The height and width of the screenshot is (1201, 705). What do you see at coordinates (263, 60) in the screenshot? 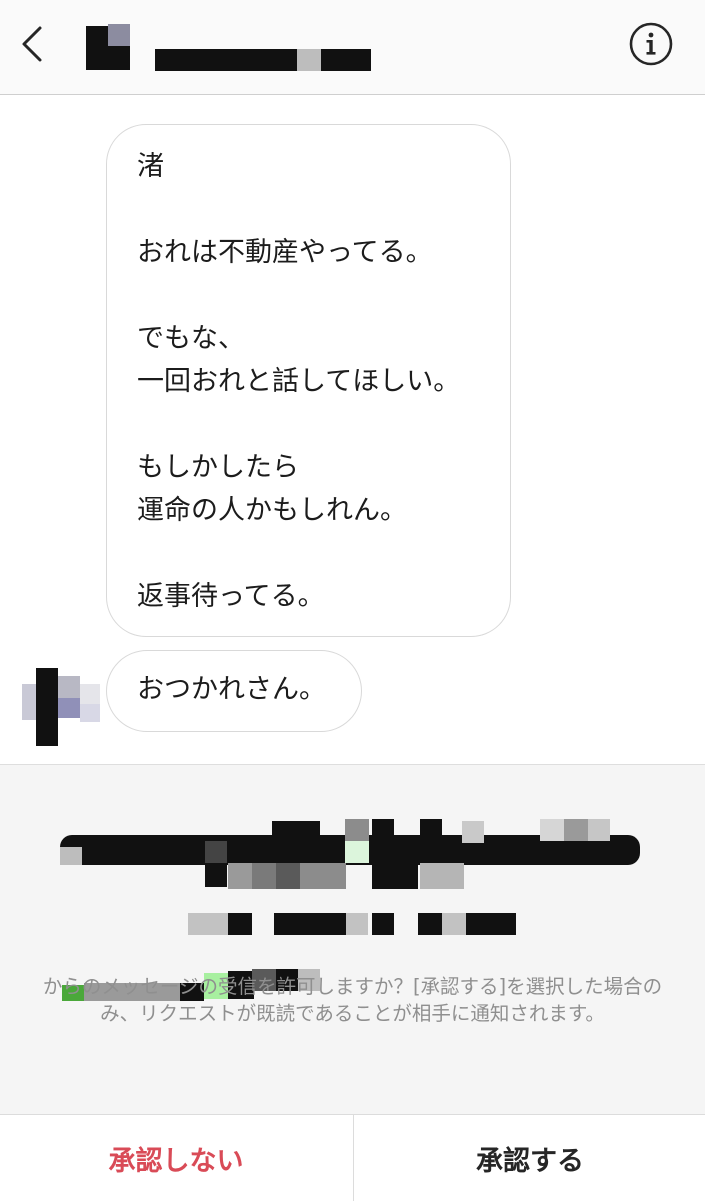
I see `redacted-username` at bounding box center [263, 60].